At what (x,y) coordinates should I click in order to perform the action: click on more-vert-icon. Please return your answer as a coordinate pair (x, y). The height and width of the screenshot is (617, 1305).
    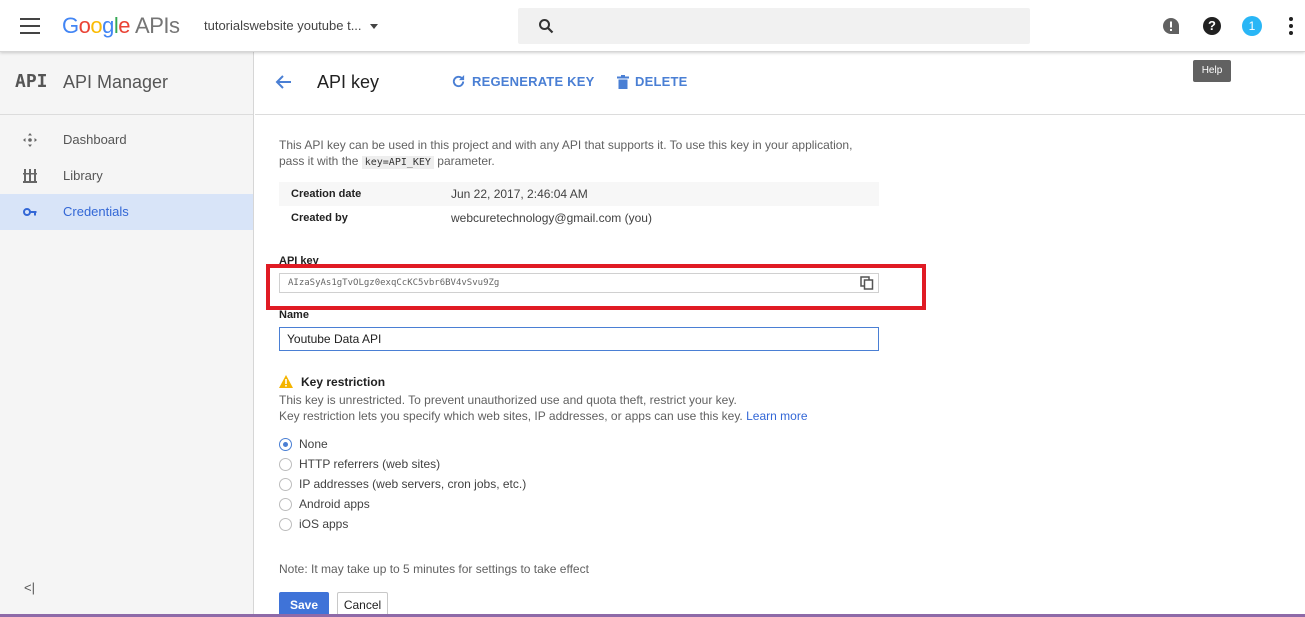
    Looking at the image, I should click on (1291, 26).